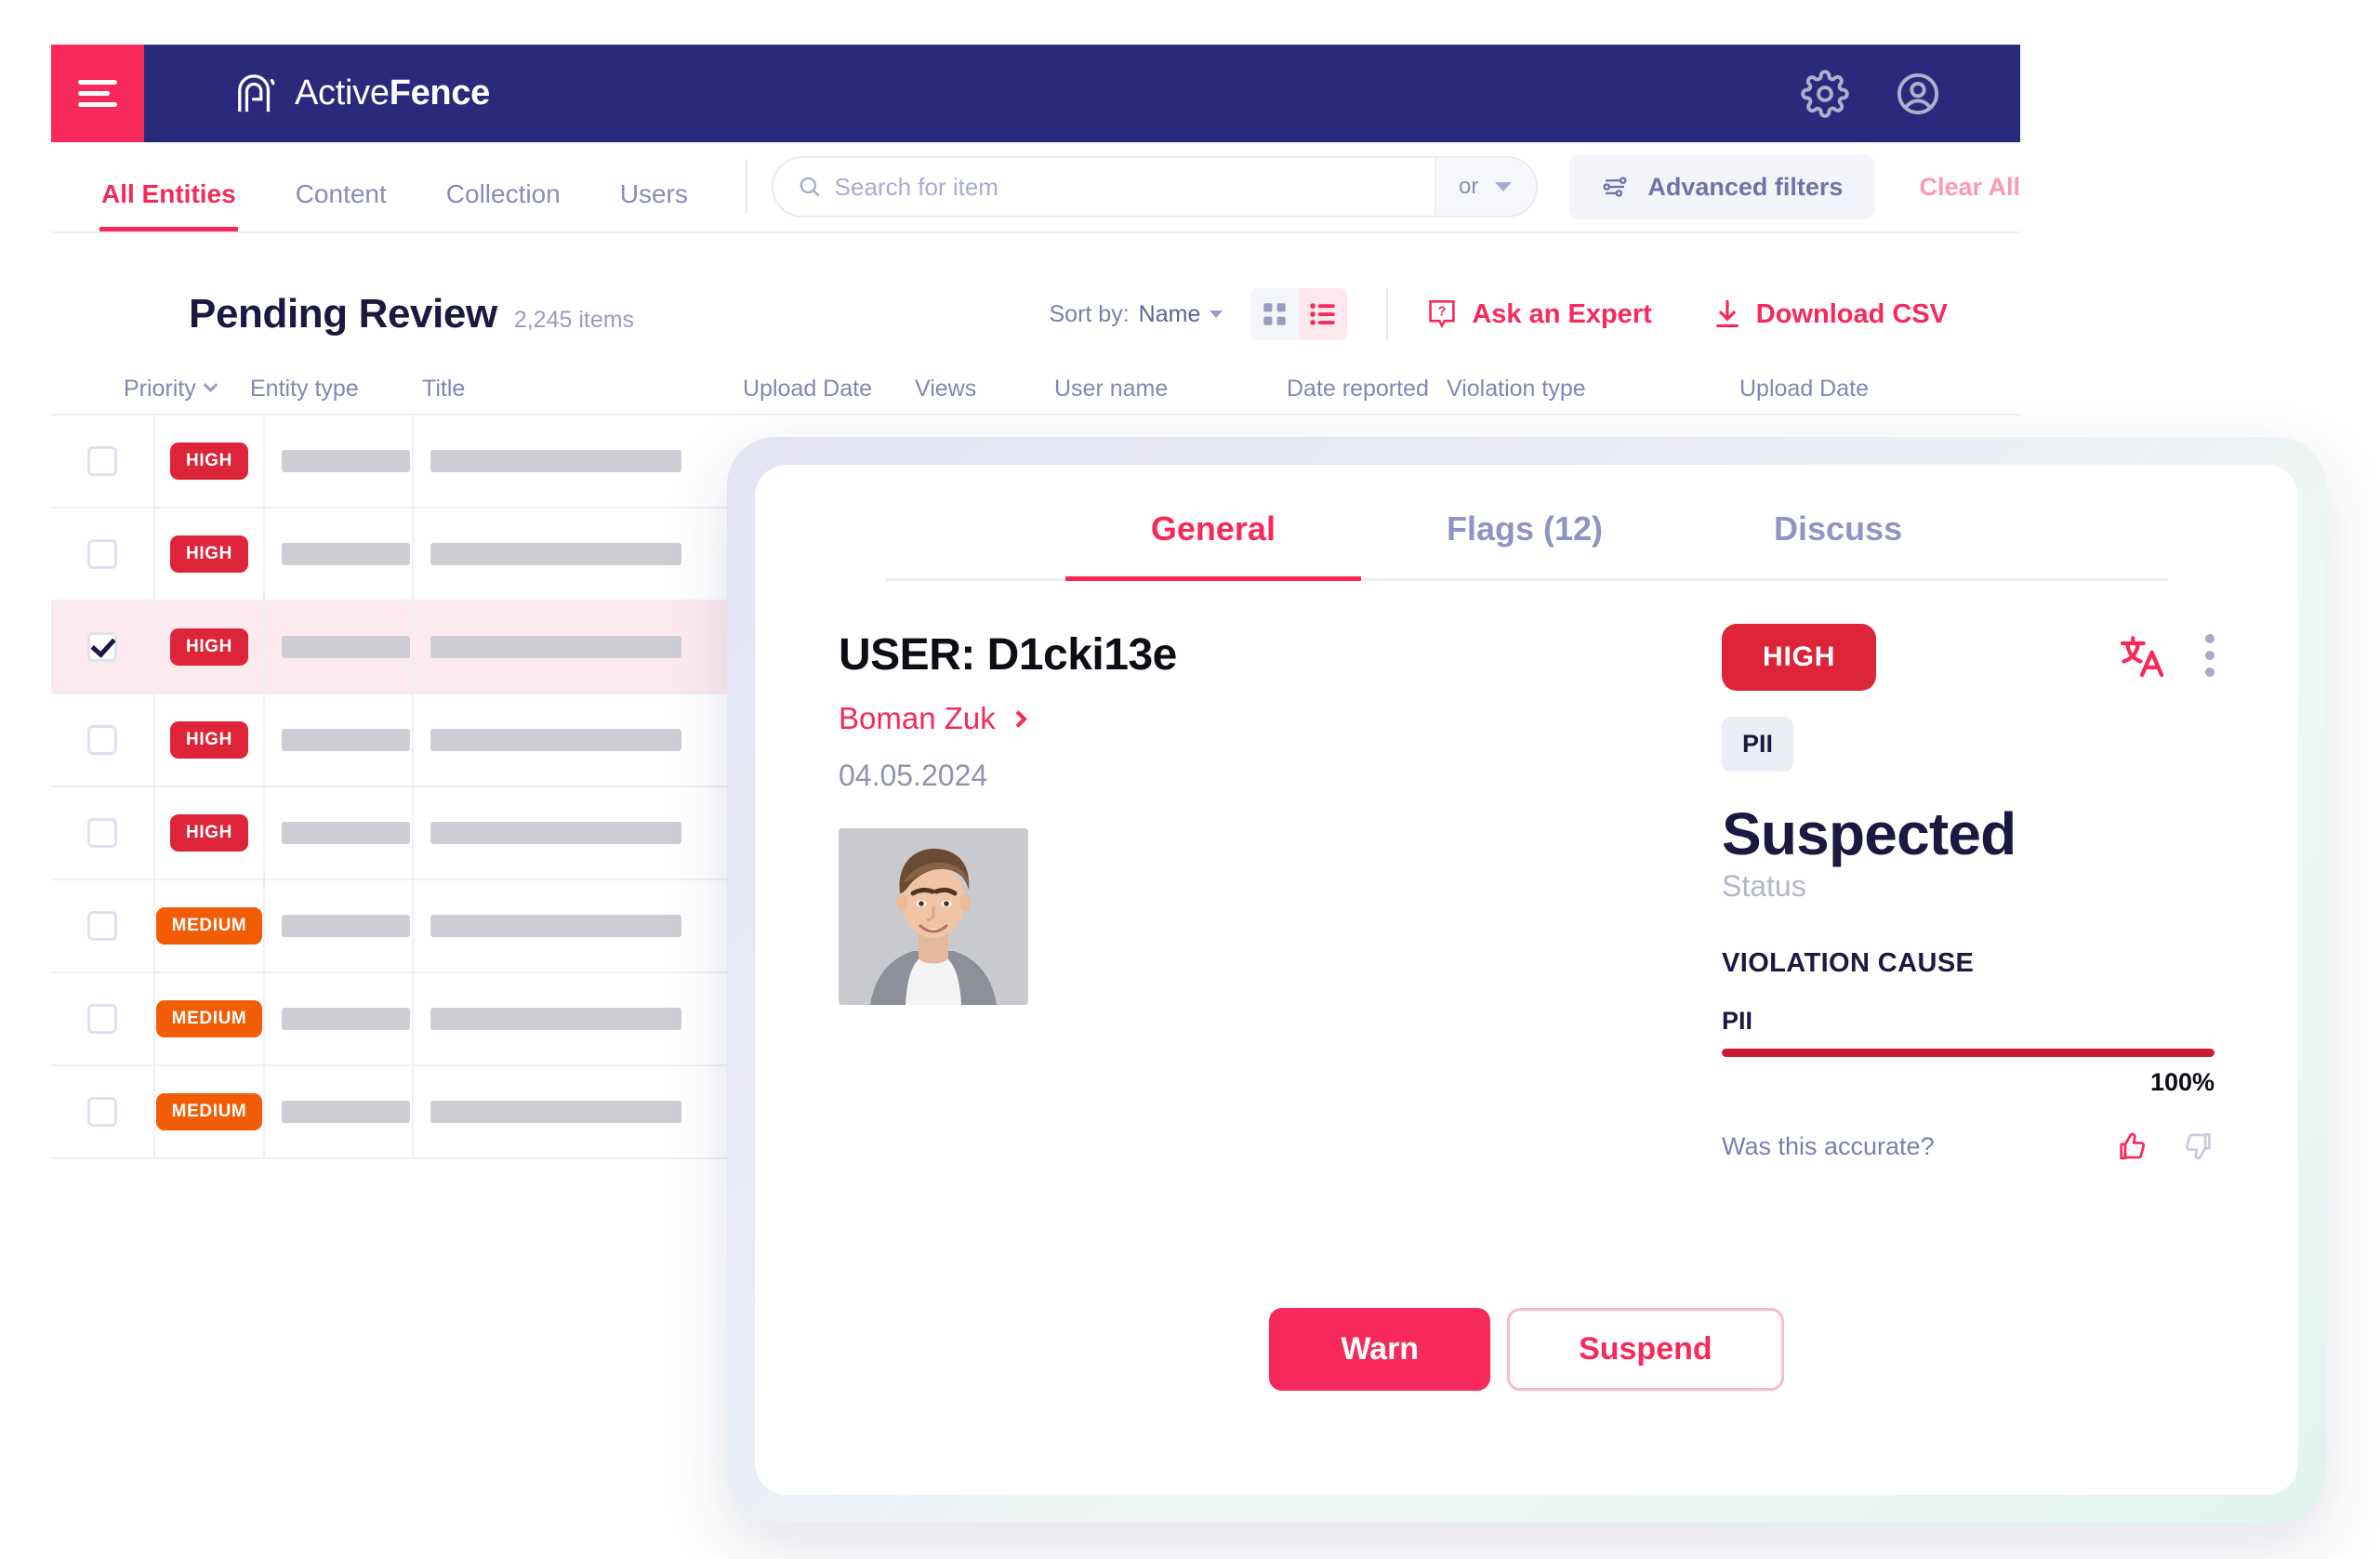 Image resolution: width=2380 pixels, height=1559 pixels. I want to click on list-view-button, so click(1323, 314).